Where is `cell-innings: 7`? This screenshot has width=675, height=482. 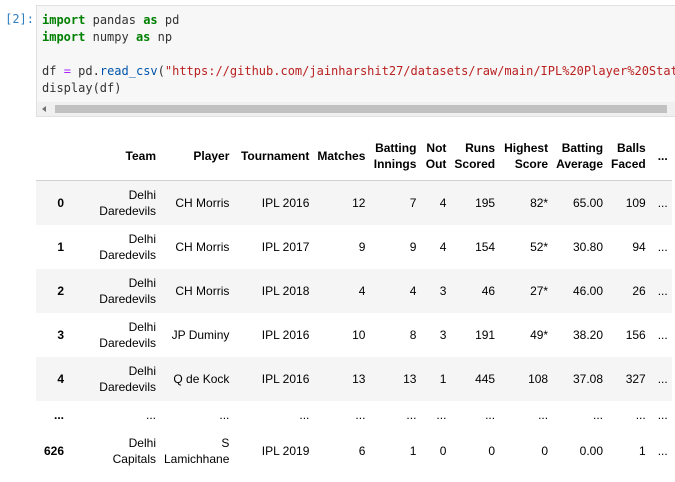
cell-innings: 7 is located at coordinates (413, 202).